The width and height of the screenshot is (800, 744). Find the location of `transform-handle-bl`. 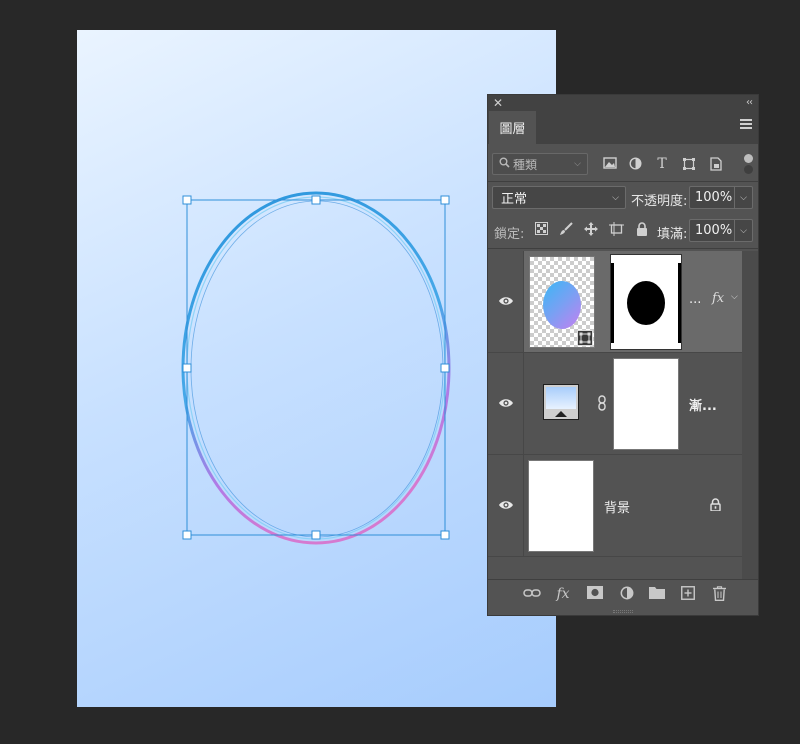

transform-handle-bl is located at coordinates (187, 535).